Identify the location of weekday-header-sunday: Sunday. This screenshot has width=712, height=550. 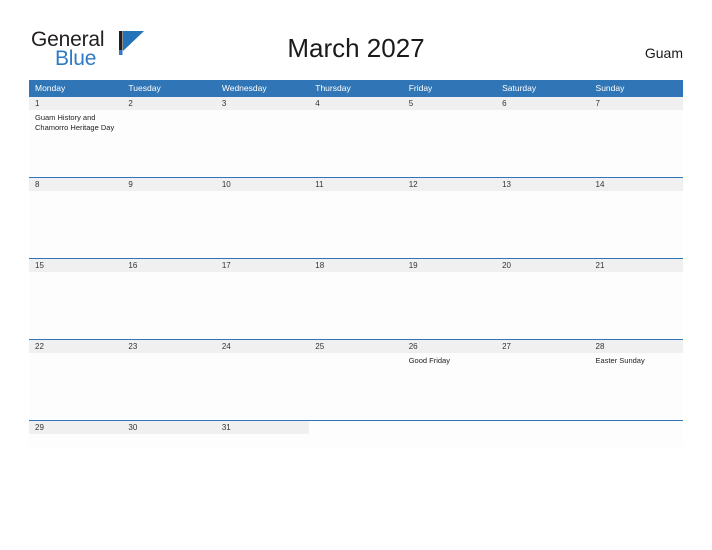
(610, 88).